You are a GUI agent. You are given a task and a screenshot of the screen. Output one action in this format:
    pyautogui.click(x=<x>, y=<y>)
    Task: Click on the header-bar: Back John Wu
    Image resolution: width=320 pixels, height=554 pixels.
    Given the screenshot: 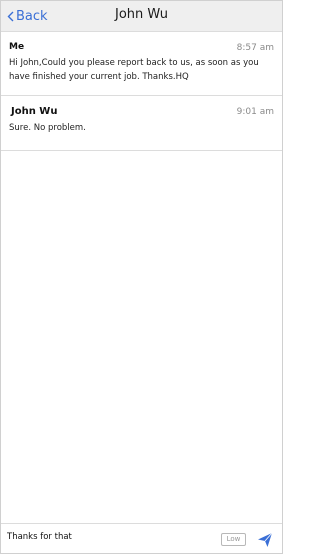 What is the action you would take?
    pyautogui.click(x=141, y=16)
    